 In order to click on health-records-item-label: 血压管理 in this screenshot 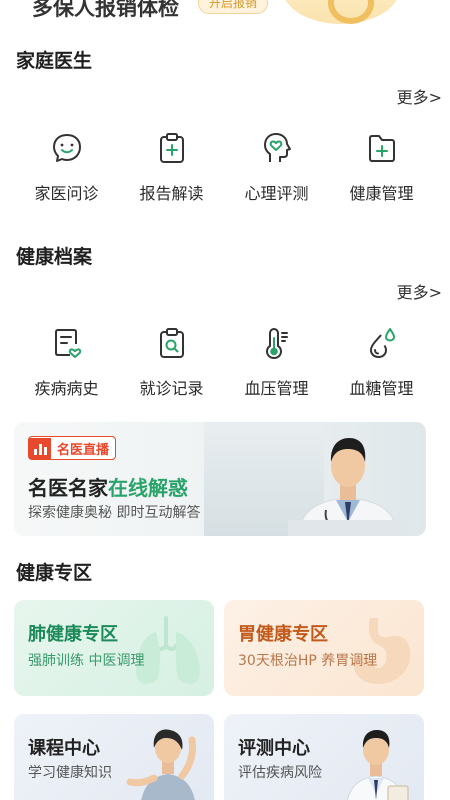, I will do `click(276, 388)`.